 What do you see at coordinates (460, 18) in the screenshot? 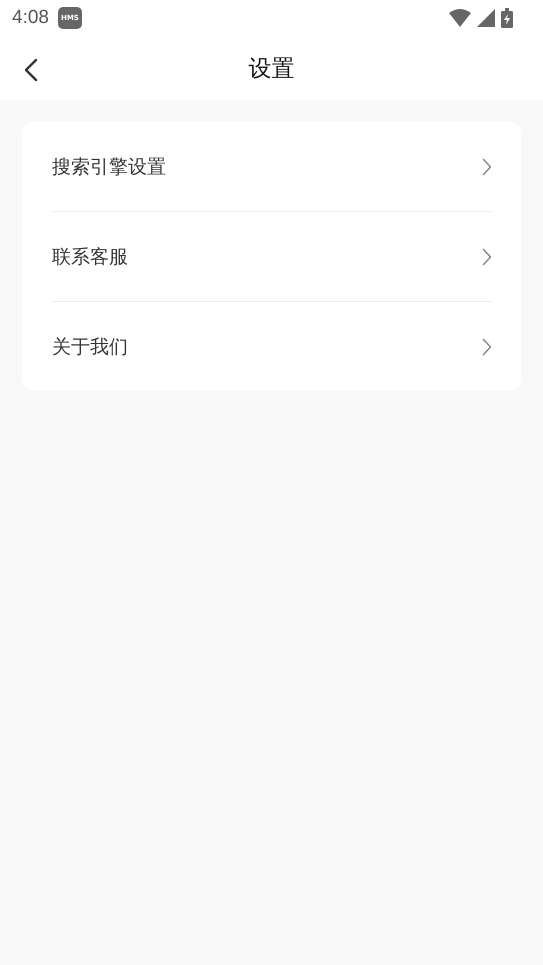
I see `wifi-icon` at bounding box center [460, 18].